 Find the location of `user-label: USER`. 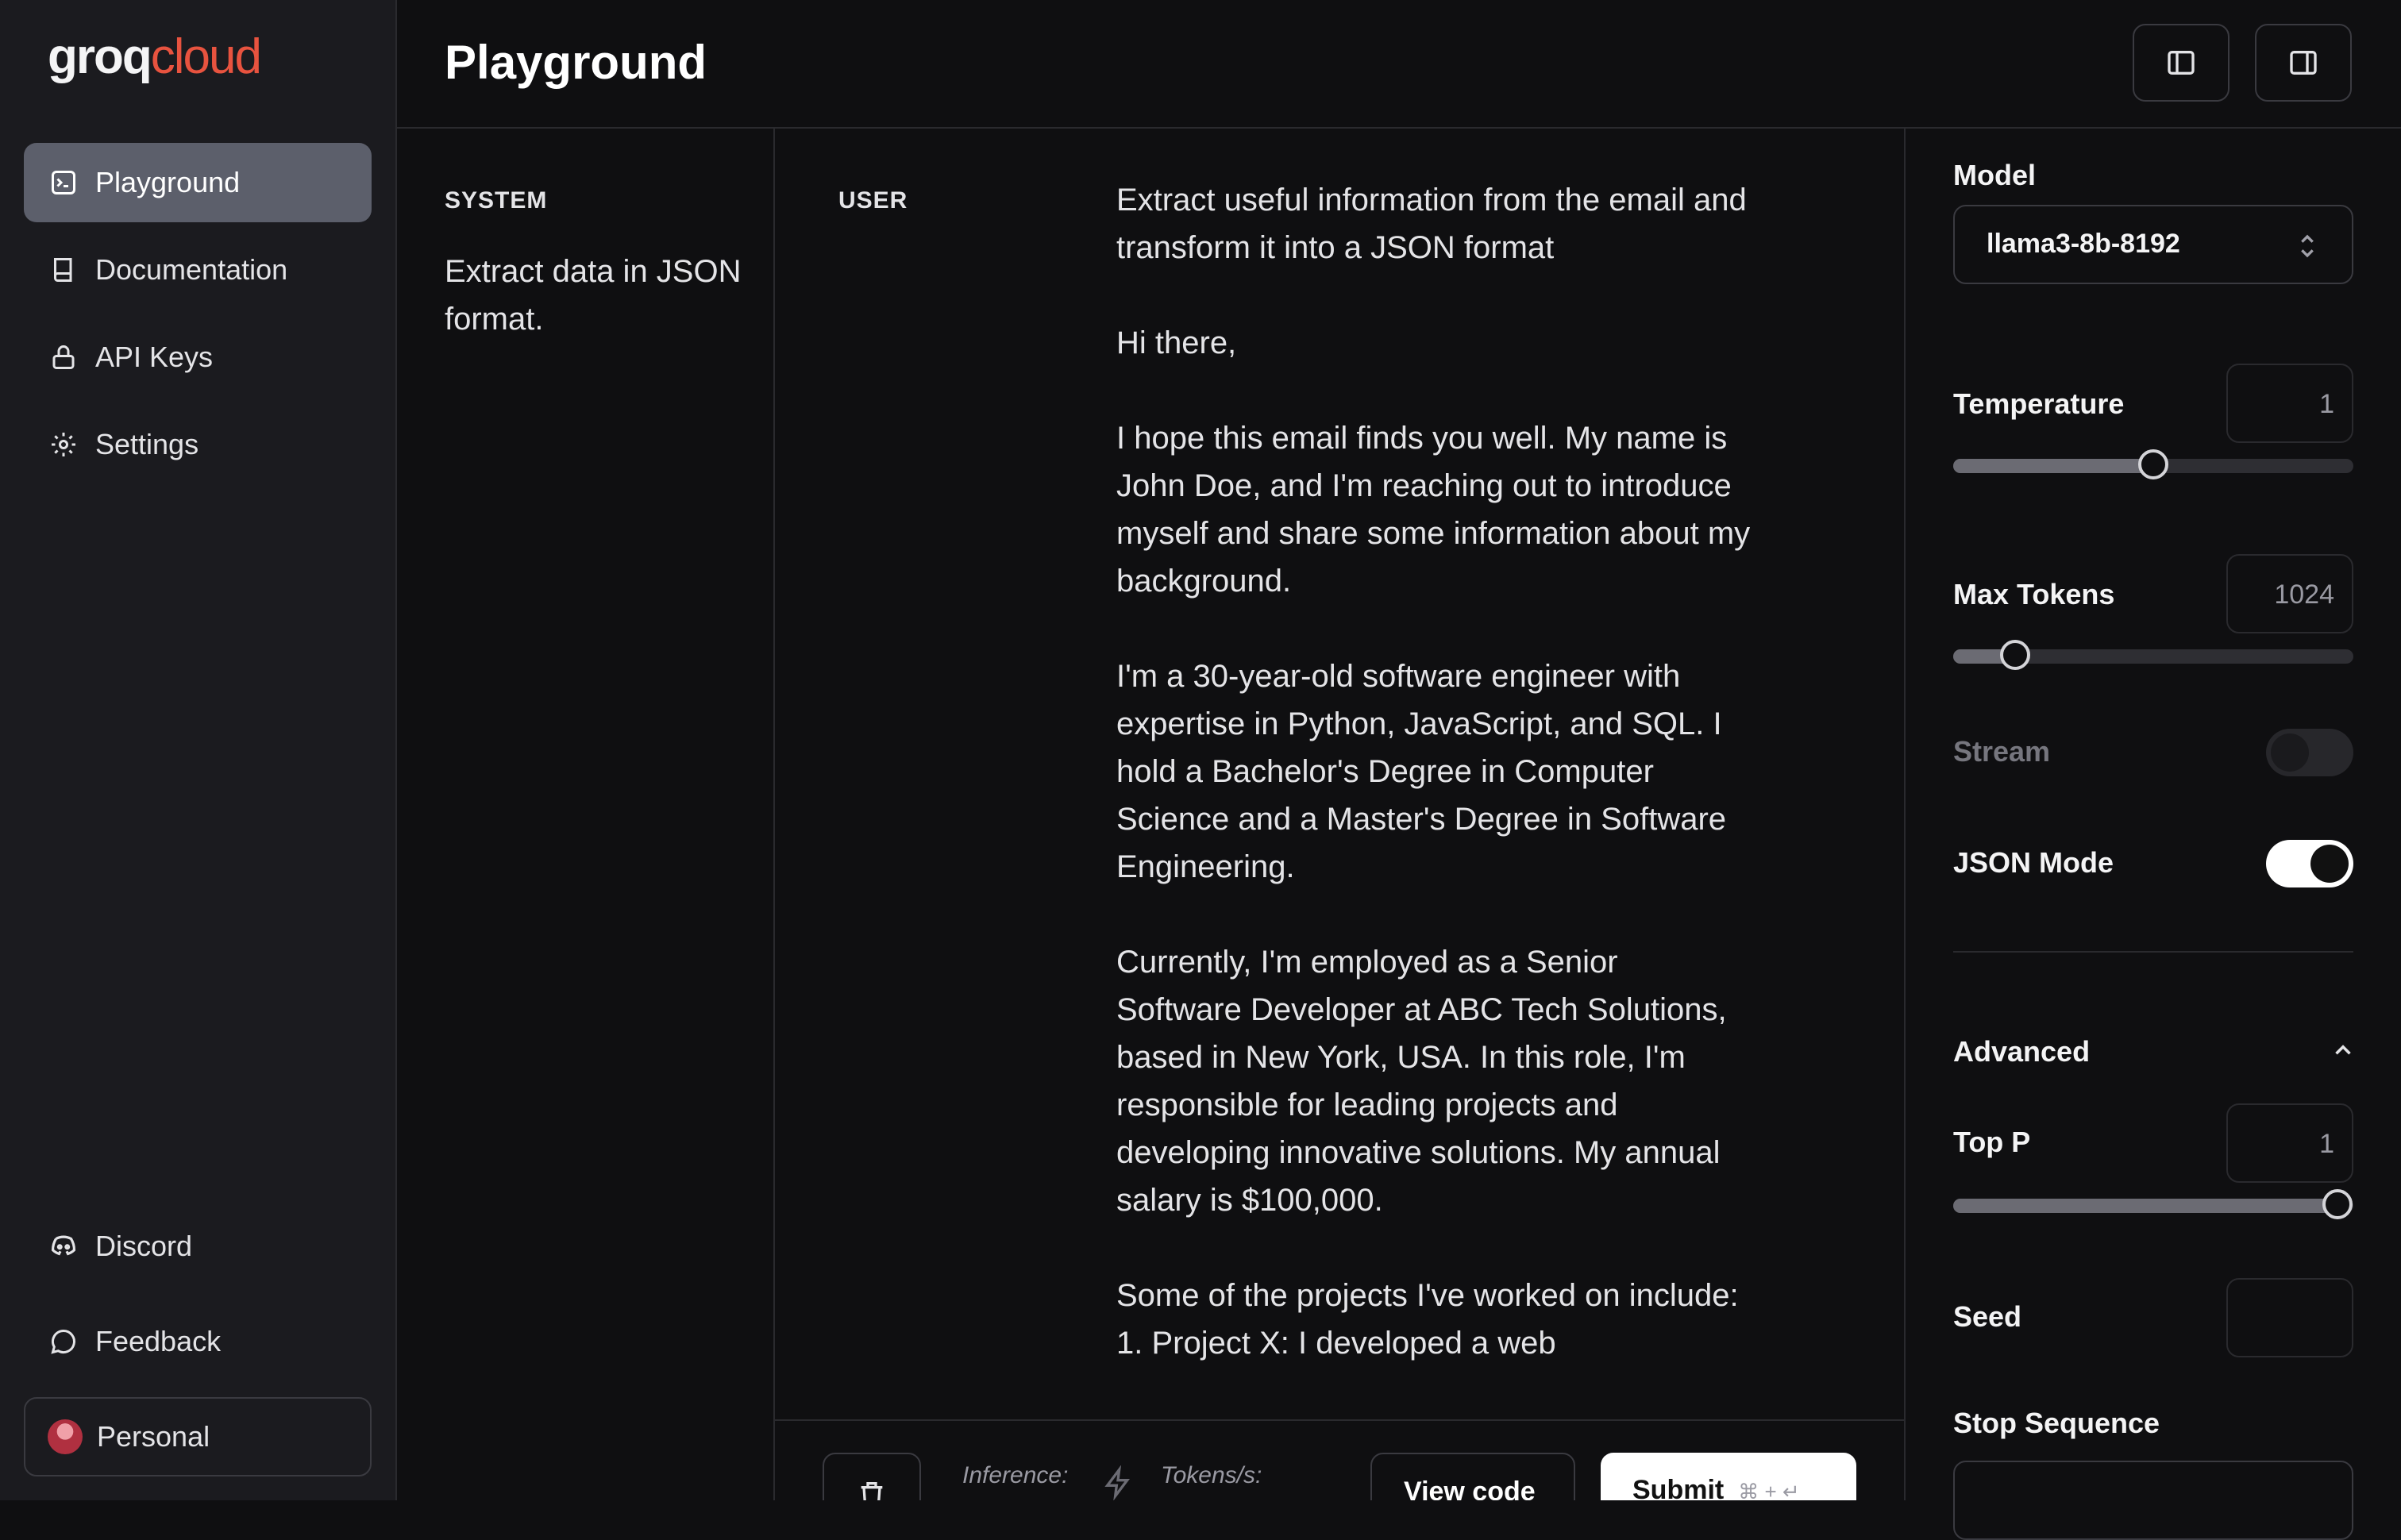

user-label: USER is located at coordinates (873, 200).